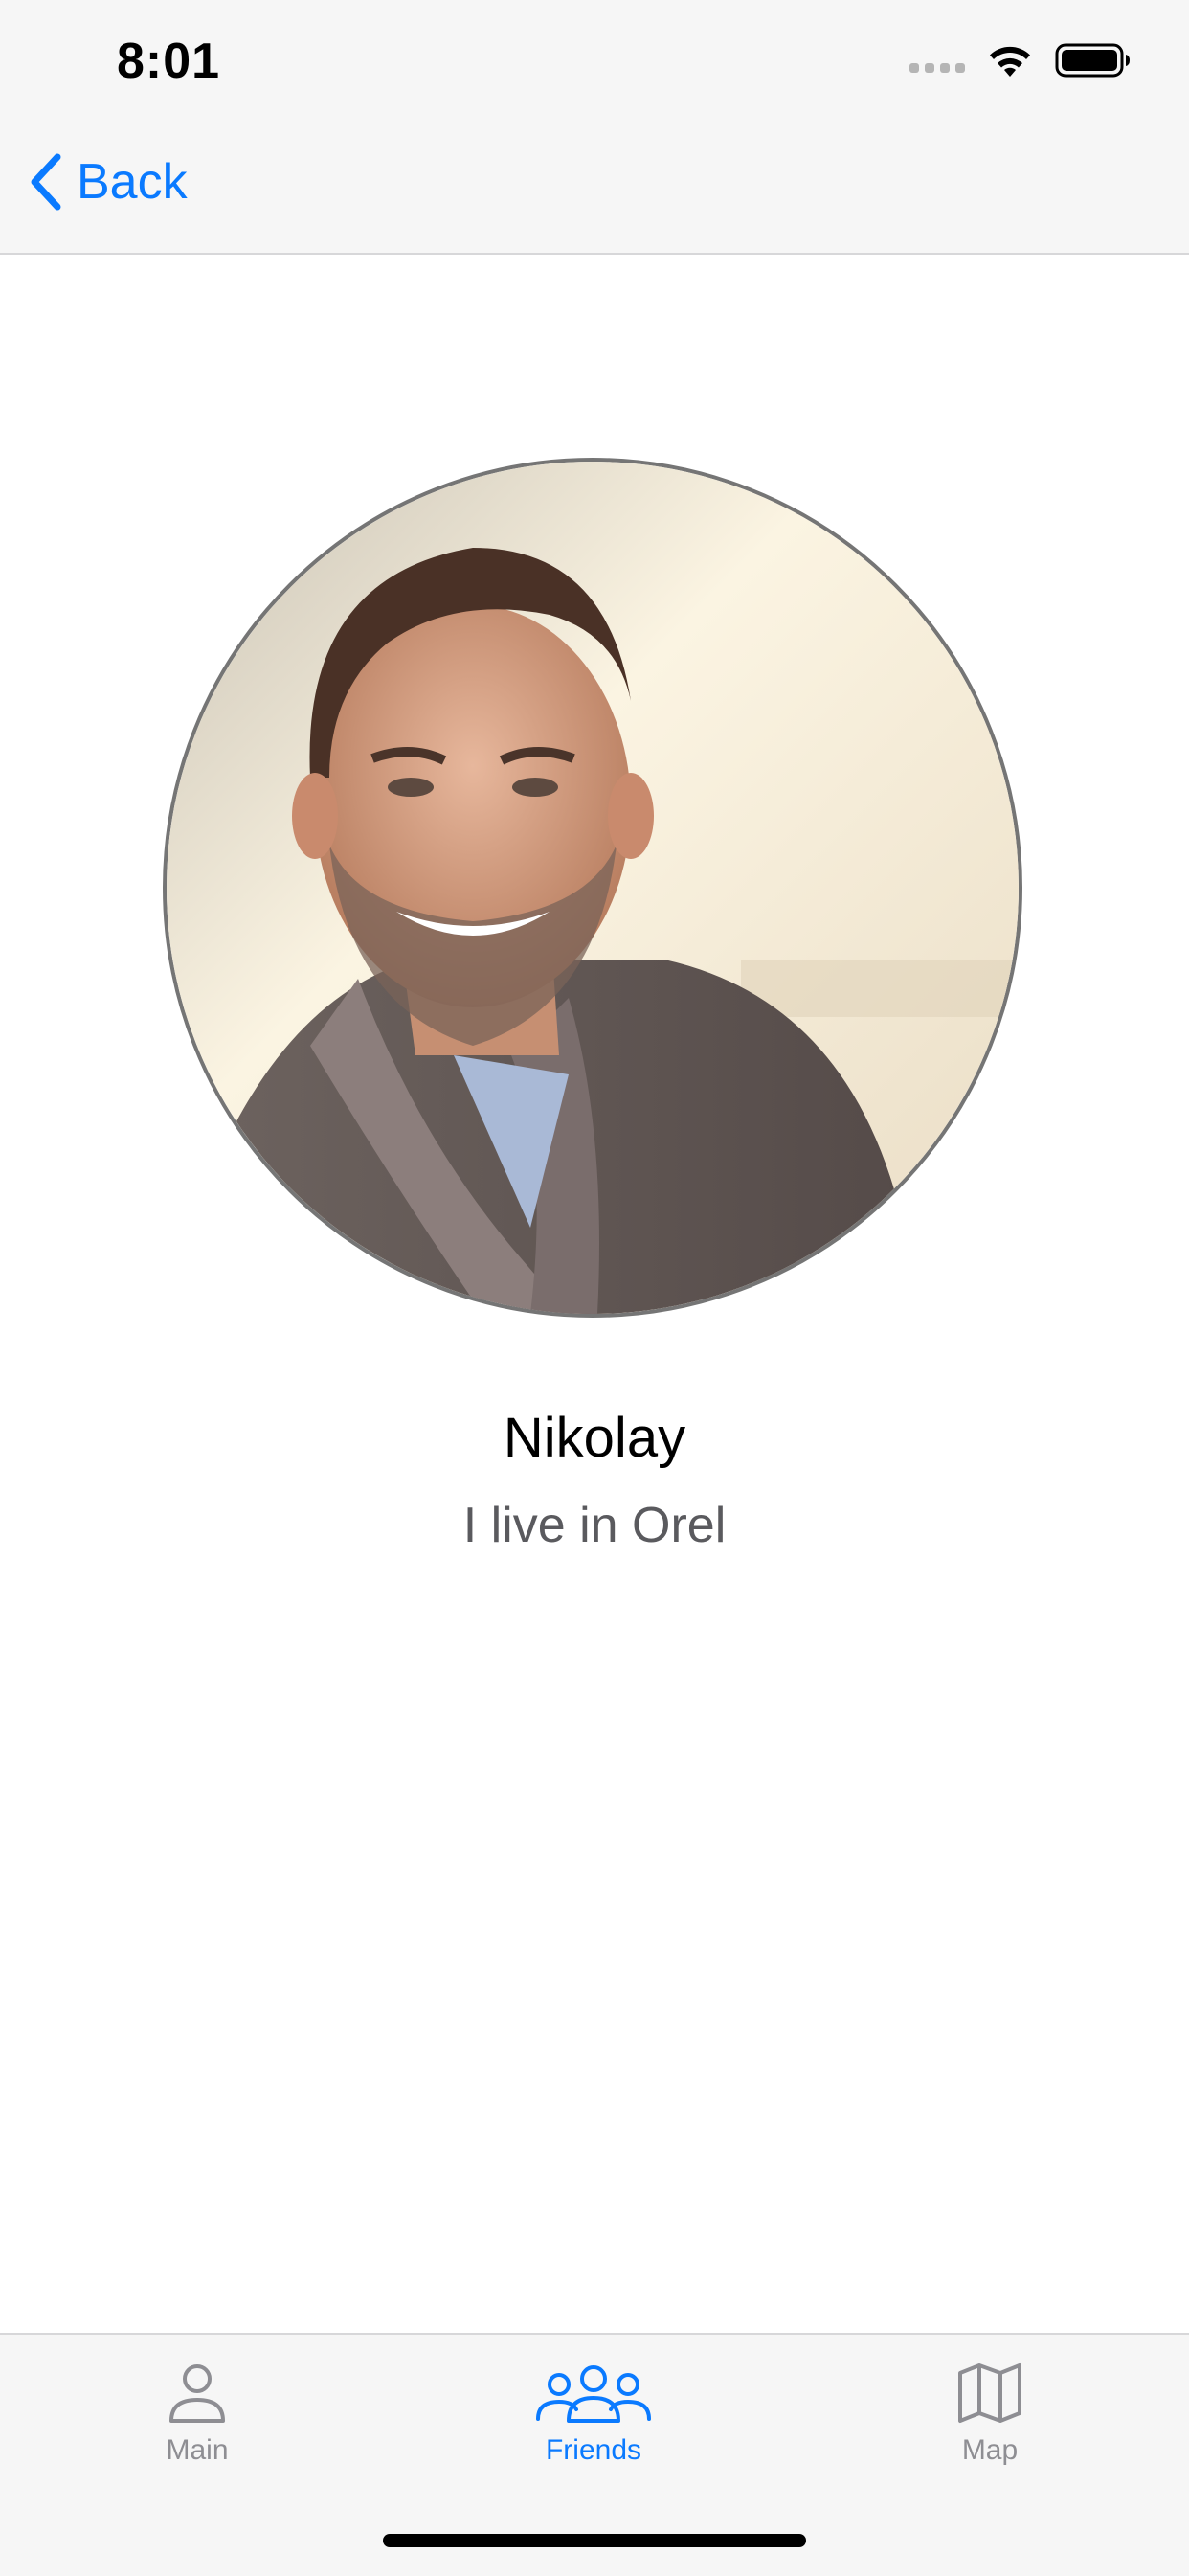 The width and height of the screenshot is (1189, 2576). Describe the element at coordinates (46, 182) in the screenshot. I see `chevron-left-icon` at that location.